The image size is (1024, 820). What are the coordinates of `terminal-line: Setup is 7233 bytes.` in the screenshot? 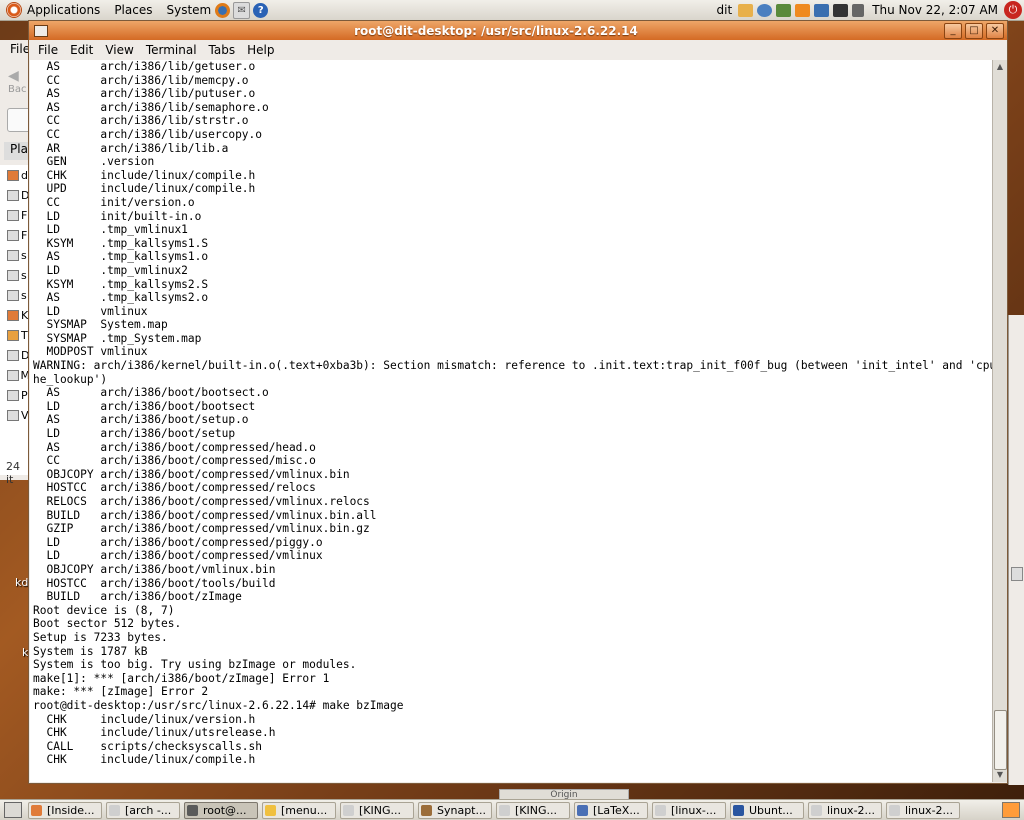 It's located at (100, 637).